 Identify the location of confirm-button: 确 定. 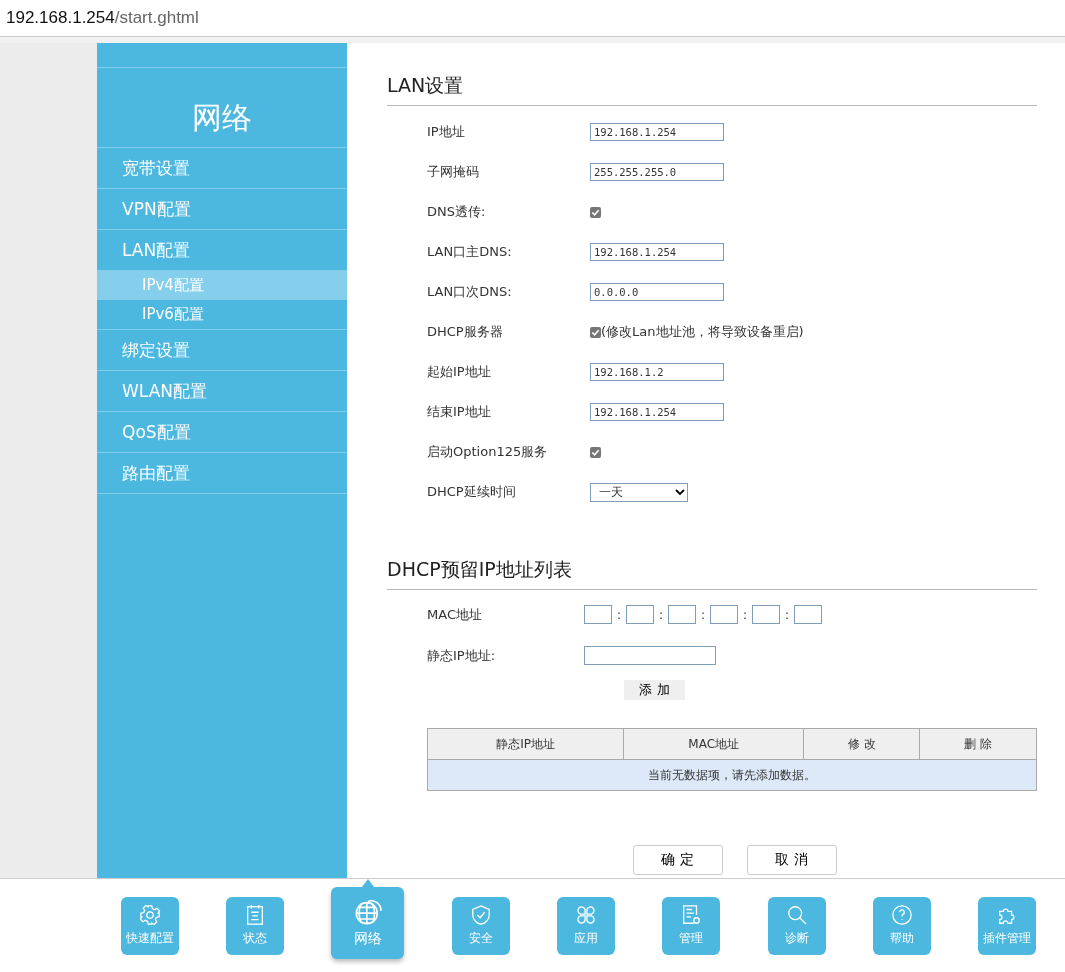
(677, 860).